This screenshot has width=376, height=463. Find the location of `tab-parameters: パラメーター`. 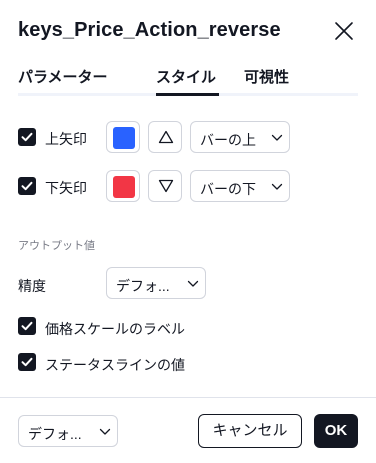

tab-parameters: パラメーター is located at coordinates (63, 76).